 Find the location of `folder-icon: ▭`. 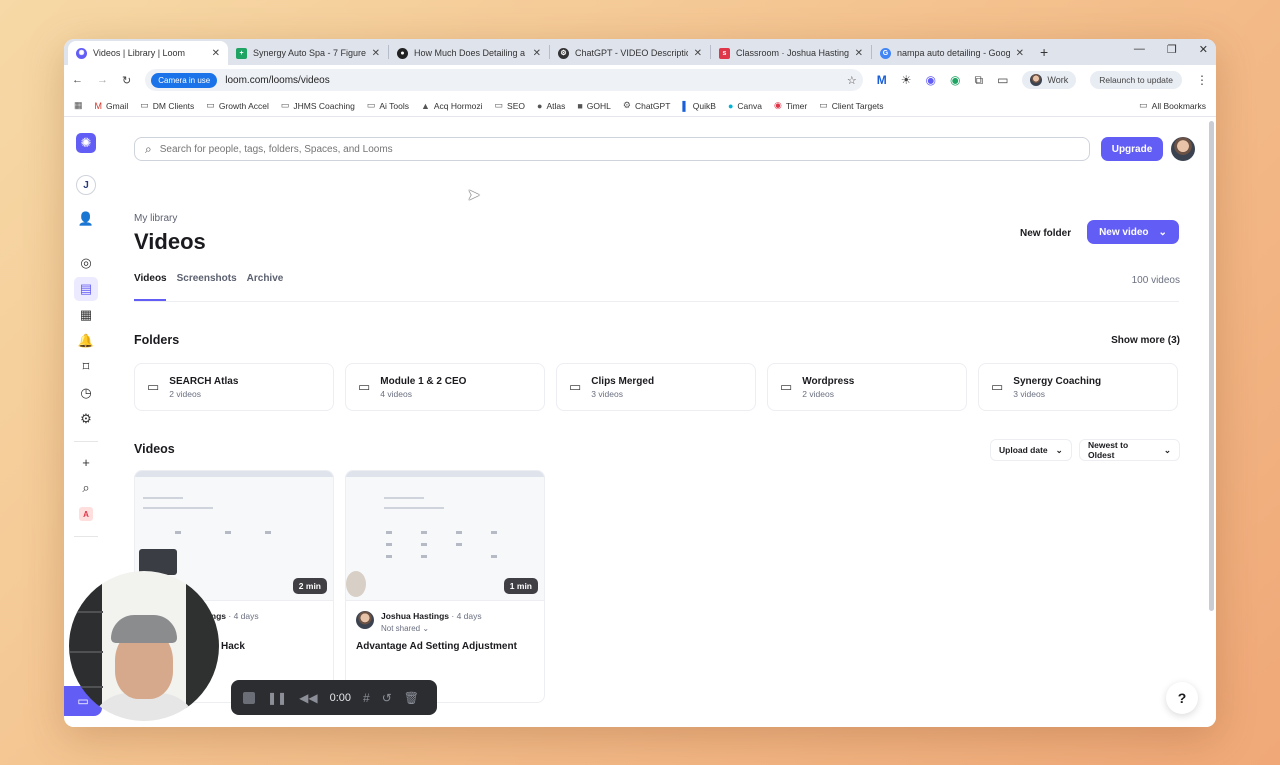

folder-icon: ▭ is located at coordinates (371, 105).